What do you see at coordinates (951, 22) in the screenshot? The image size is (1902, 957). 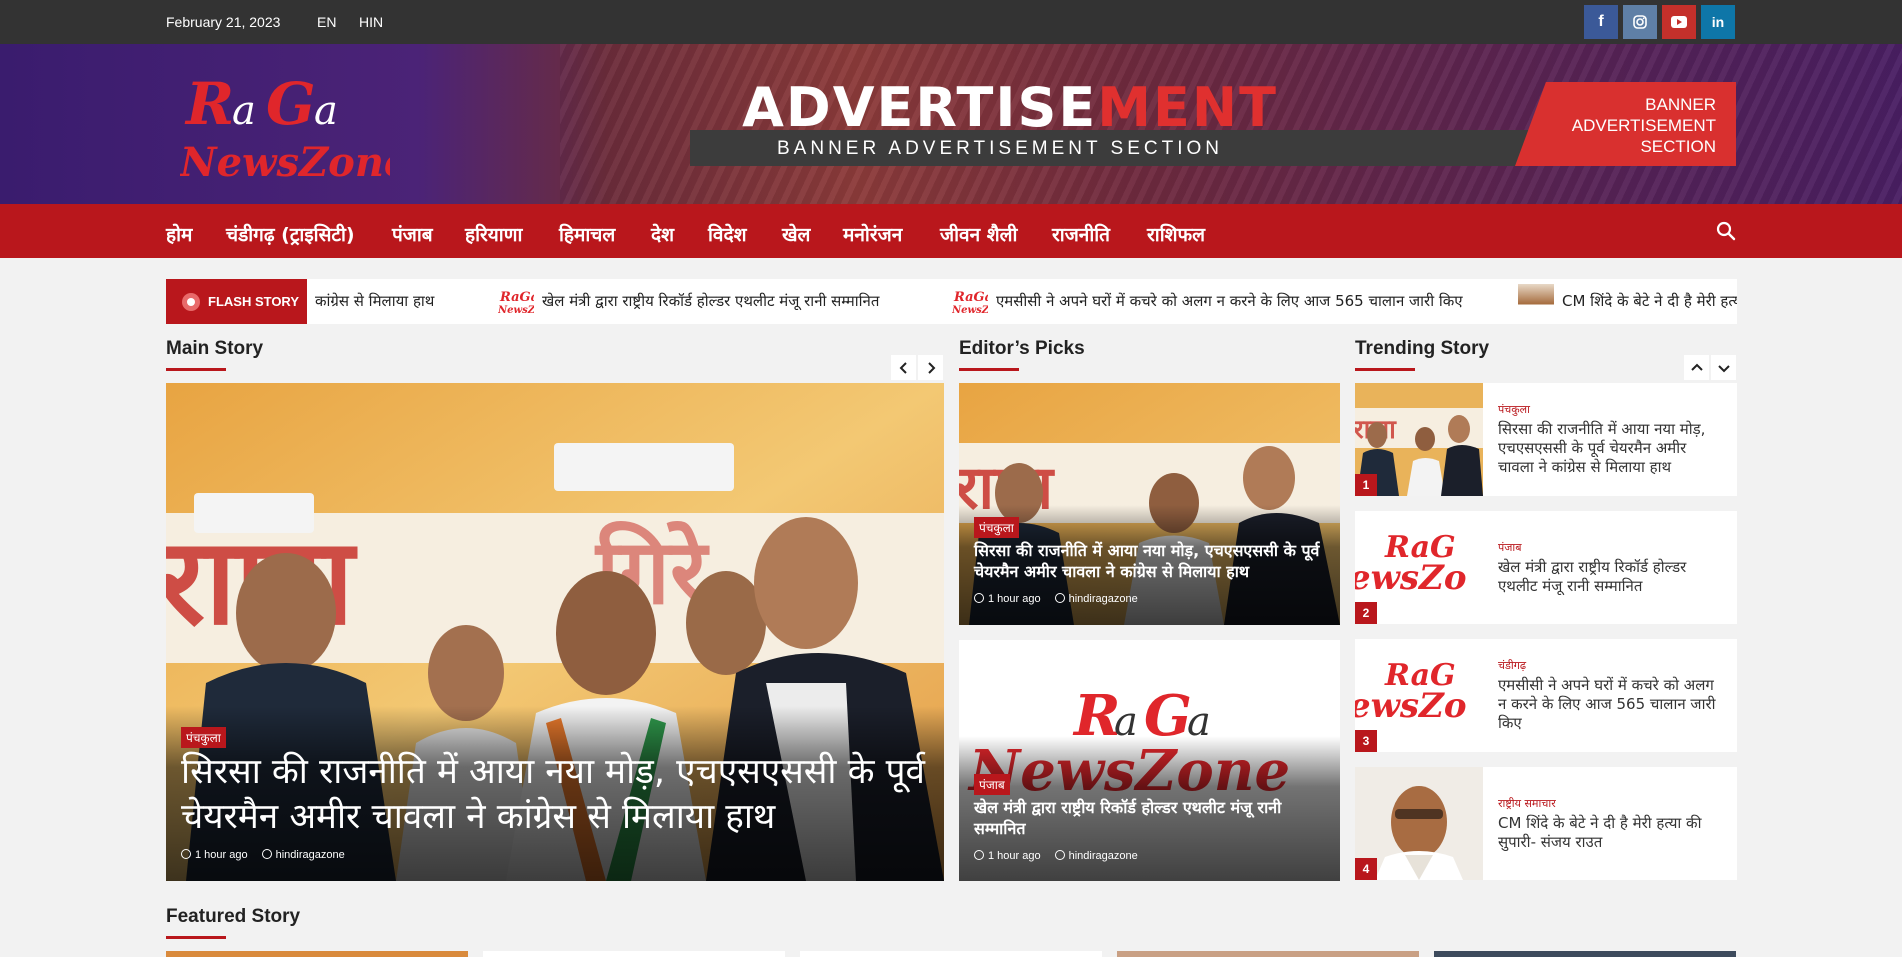 I see `top-bar: February 21, 2023 EN HIN f in` at bounding box center [951, 22].